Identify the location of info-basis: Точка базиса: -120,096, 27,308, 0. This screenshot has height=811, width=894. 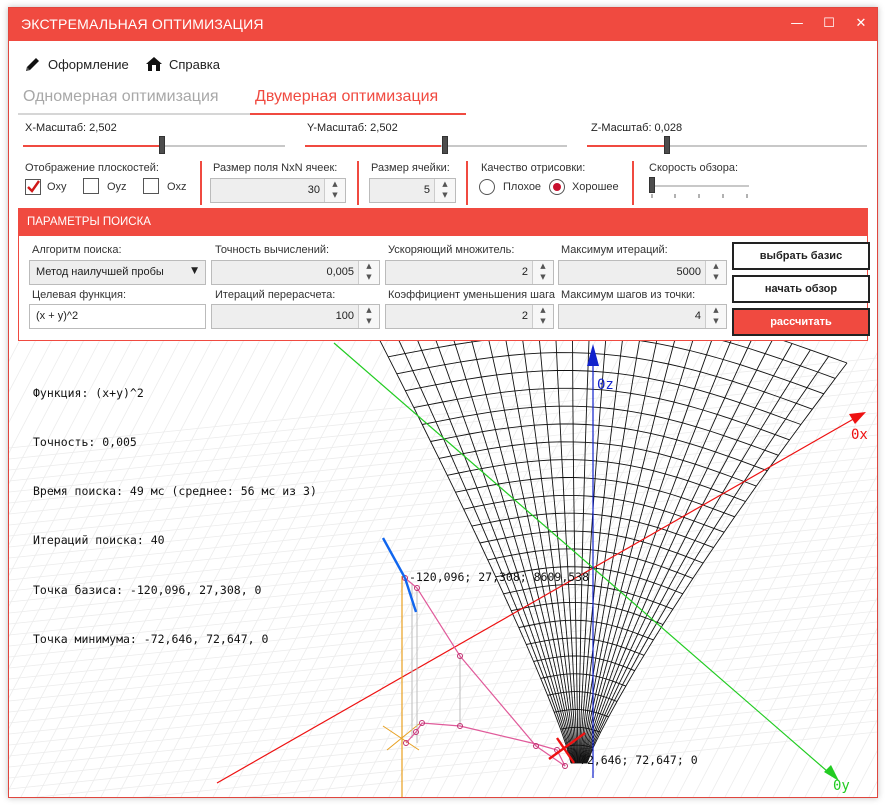
(147, 589).